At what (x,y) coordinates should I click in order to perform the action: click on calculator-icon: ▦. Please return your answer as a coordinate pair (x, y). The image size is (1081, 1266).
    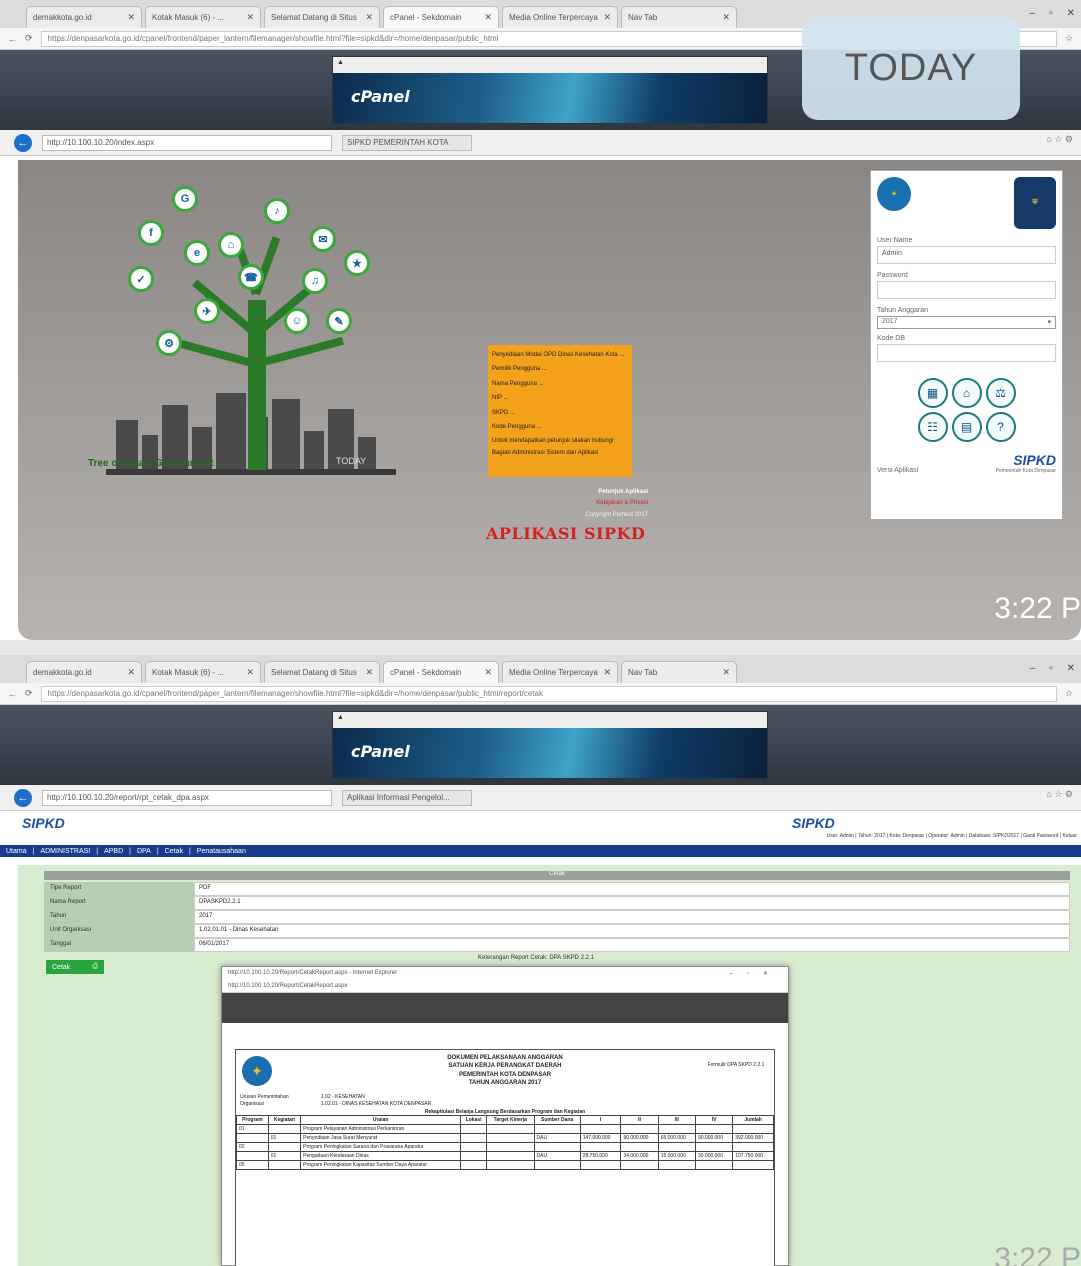
    Looking at the image, I should click on (932, 393).